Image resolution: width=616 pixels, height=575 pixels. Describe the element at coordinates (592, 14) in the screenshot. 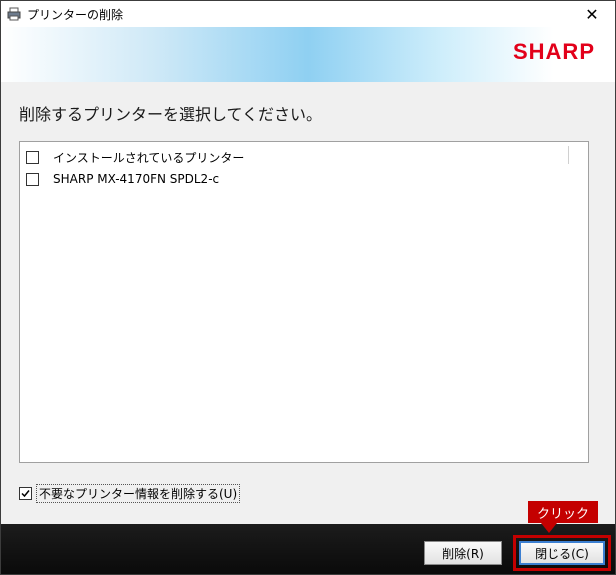

I see `close-window-icon: ✕` at that location.